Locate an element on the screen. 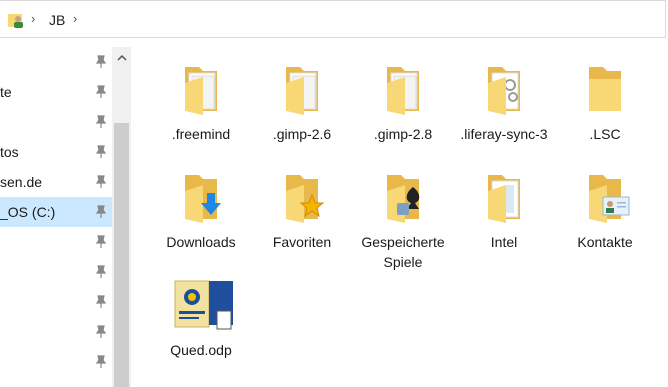 Image resolution: width=668 pixels, height=387 pixels. nav-item-label: tos is located at coordinates (9, 152).